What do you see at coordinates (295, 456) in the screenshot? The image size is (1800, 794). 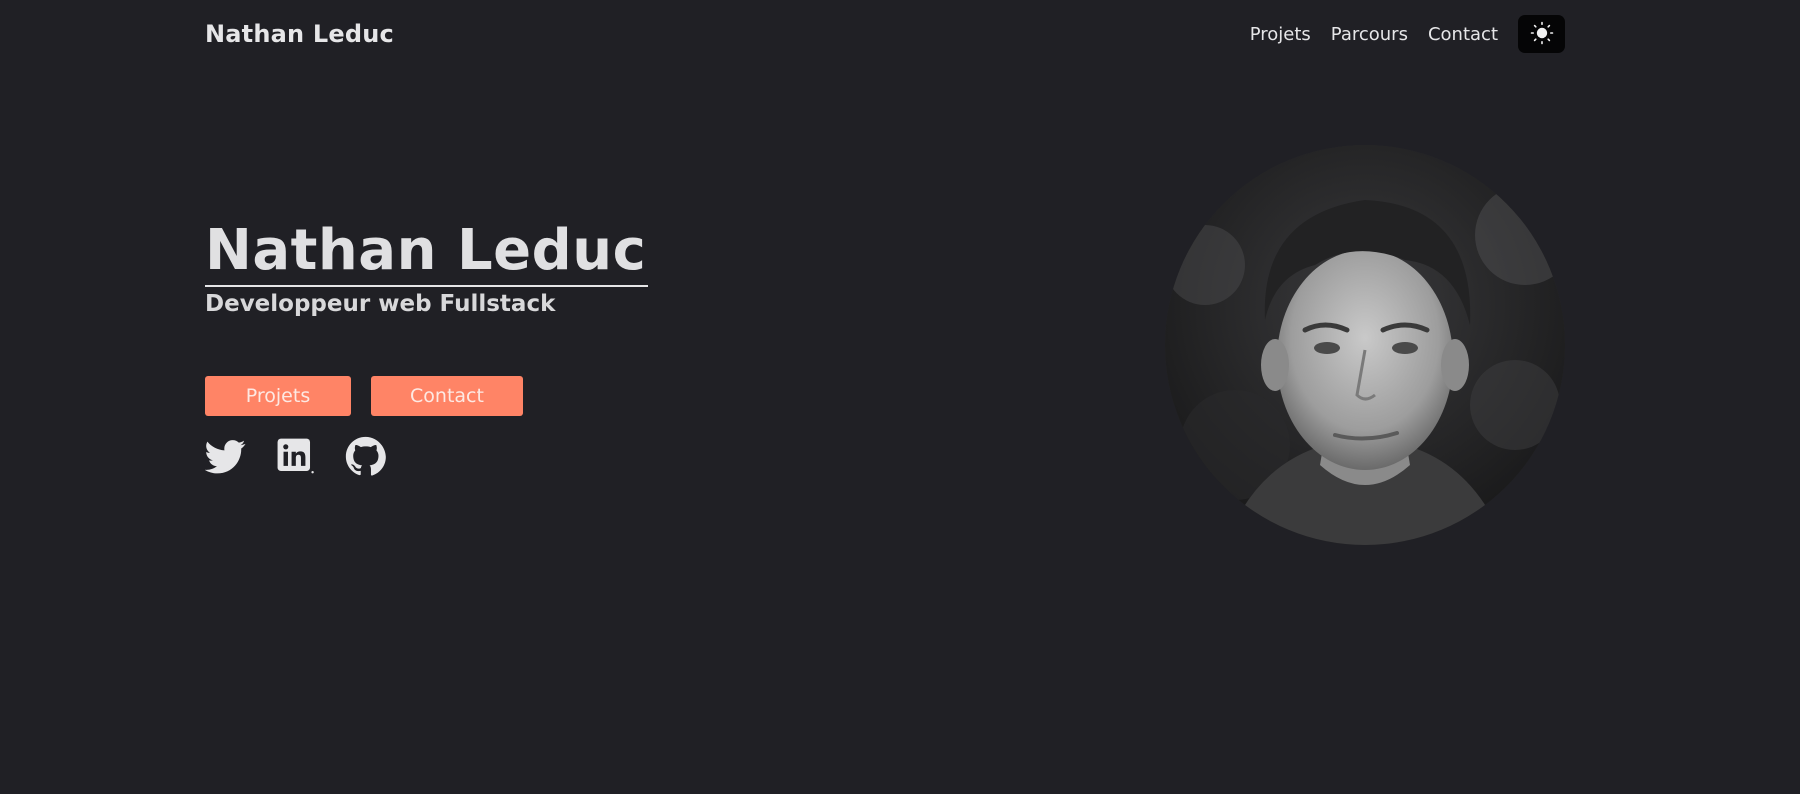 I see `linkedin-icon` at bounding box center [295, 456].